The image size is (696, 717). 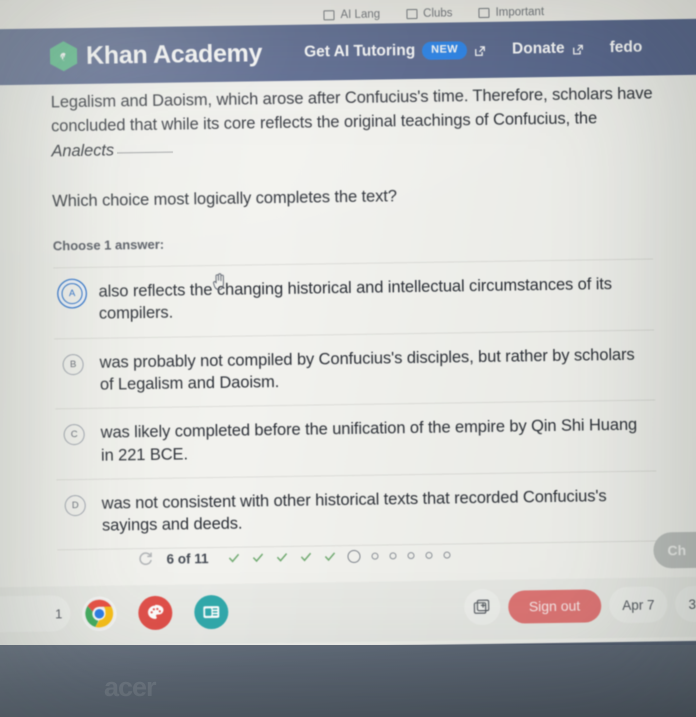 I want to click on laptop-bezel: acer, so click(x=348, y=681).